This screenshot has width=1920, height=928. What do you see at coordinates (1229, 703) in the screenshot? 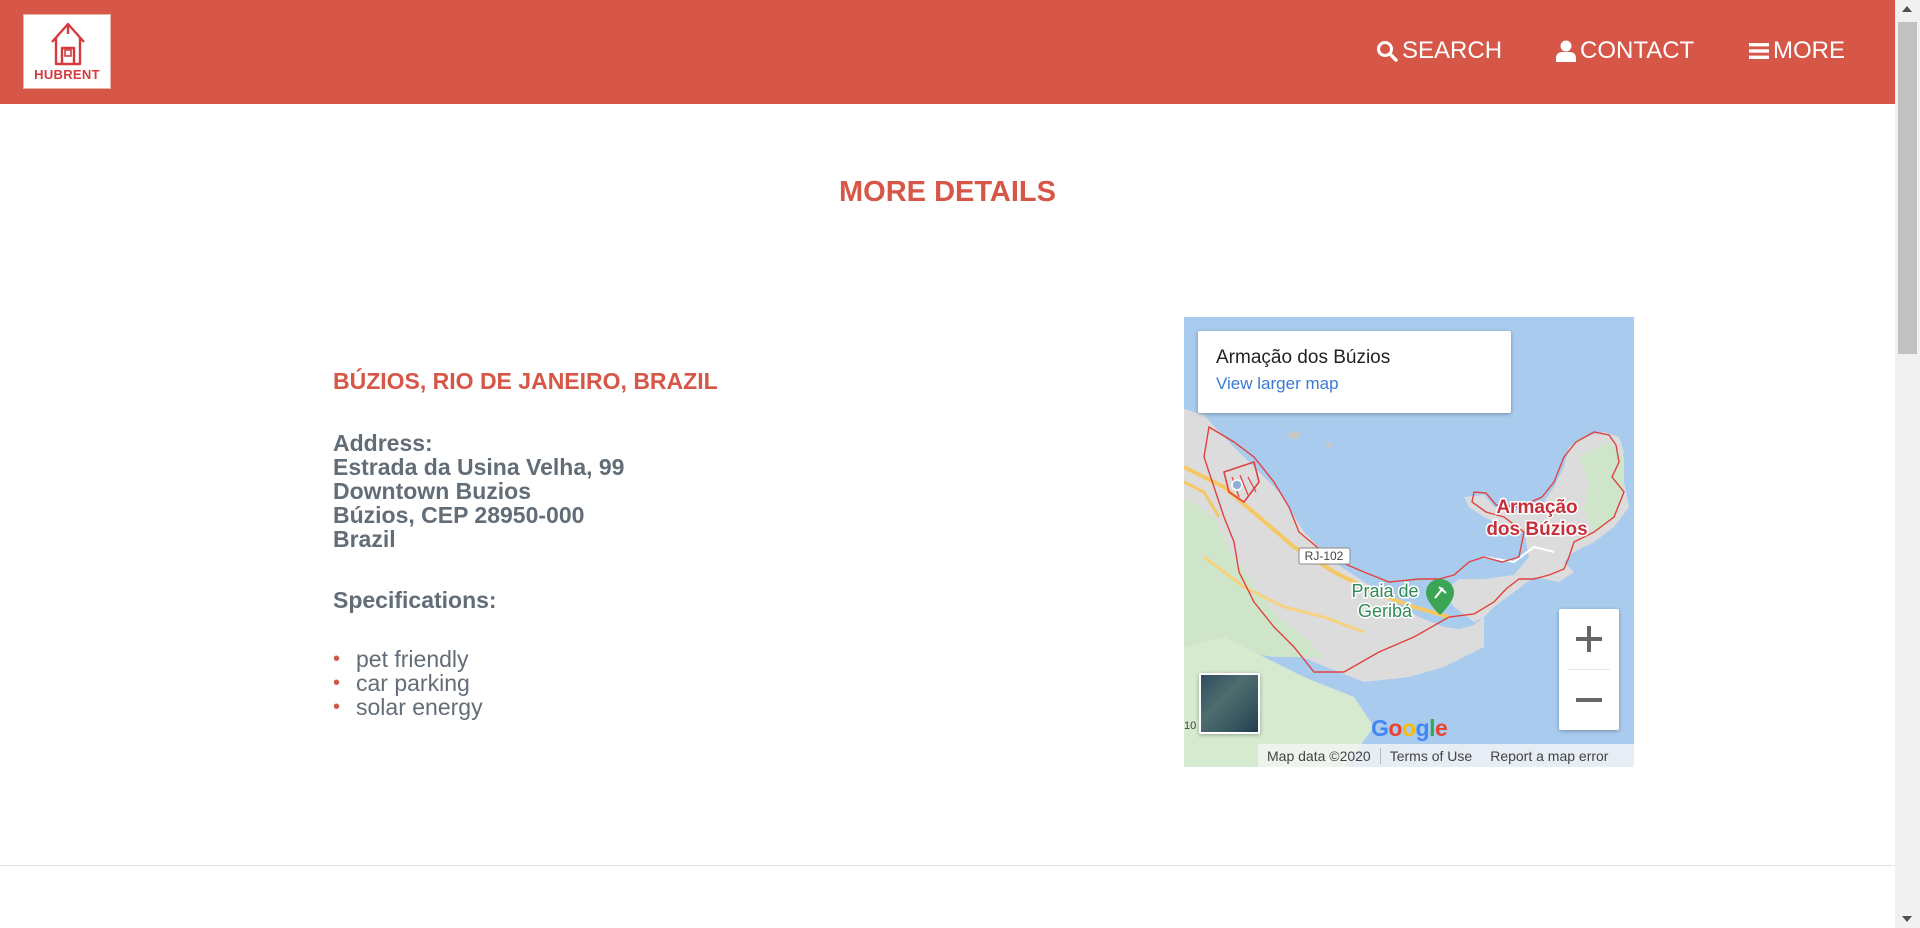
I see `satellite-layer-toggle` at bounding box center [1229, 703].